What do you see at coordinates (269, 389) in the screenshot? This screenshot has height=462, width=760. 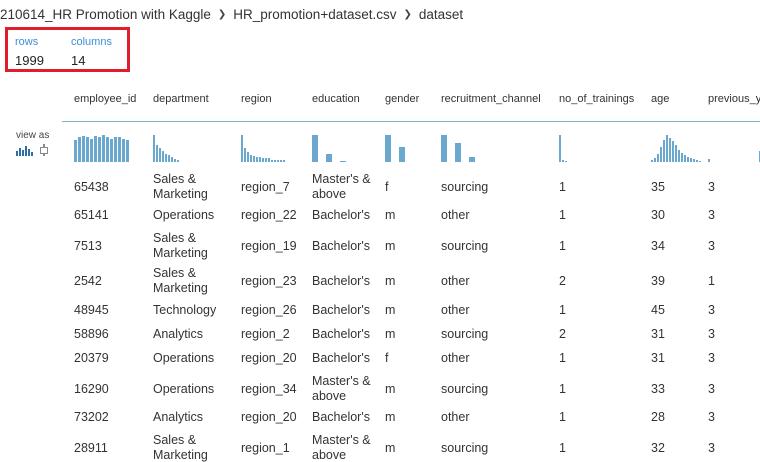 I see `cell-region: region_34` at bounding box center [269, 389].